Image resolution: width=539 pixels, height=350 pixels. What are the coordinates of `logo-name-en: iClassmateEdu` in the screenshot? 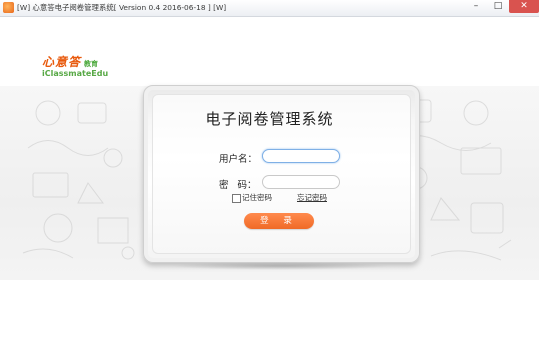 It's located at (75, 73).